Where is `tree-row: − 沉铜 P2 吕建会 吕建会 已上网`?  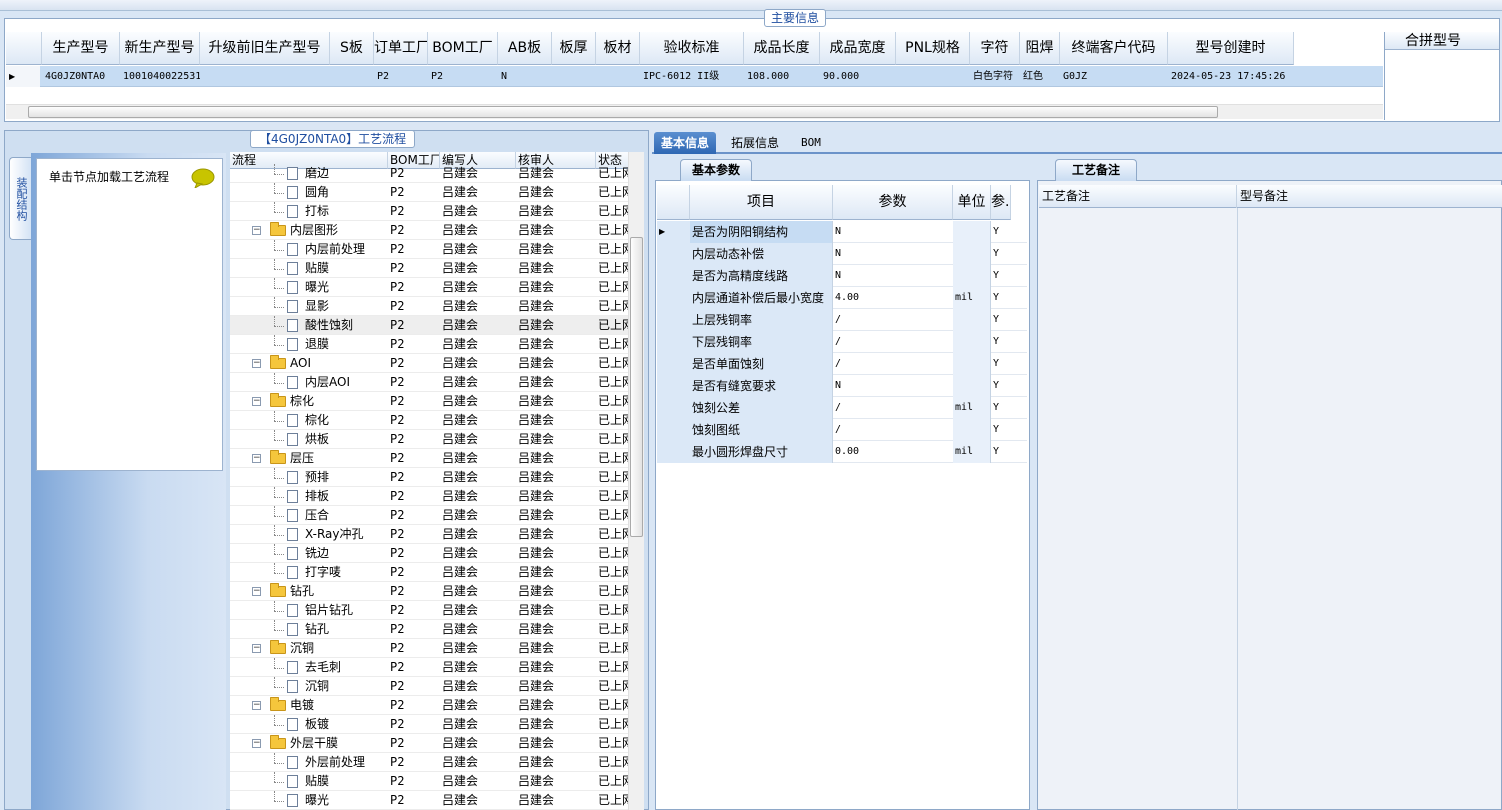
tree-row: − 沉铜 P2 吕建会 吕建会 已上网 is located at coordinates (432, 648).